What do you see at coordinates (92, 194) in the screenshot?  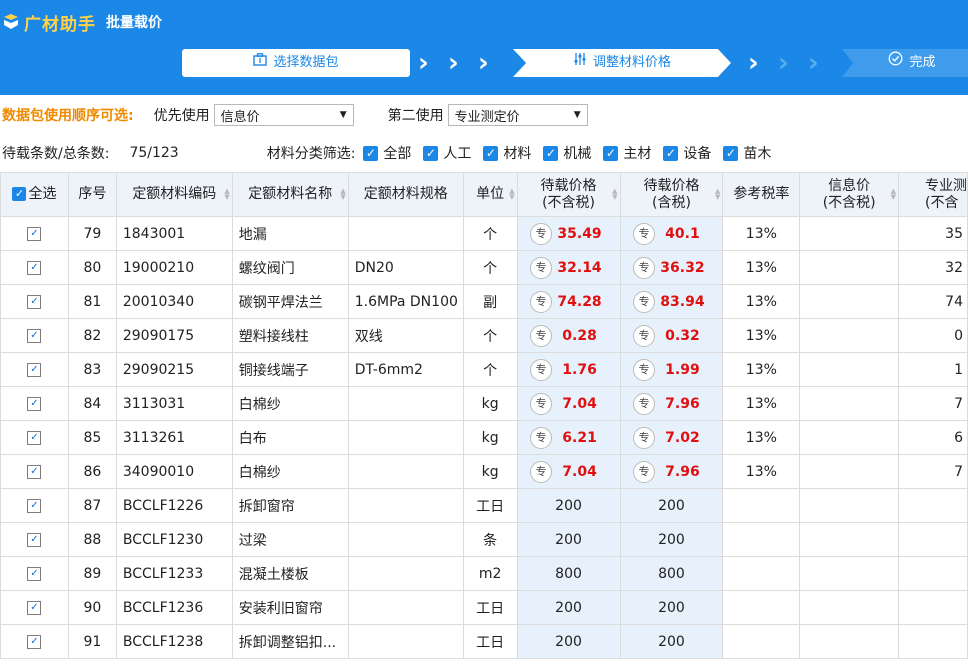 I see `col-header-seq: 序号` at bounding box center [92, 194].